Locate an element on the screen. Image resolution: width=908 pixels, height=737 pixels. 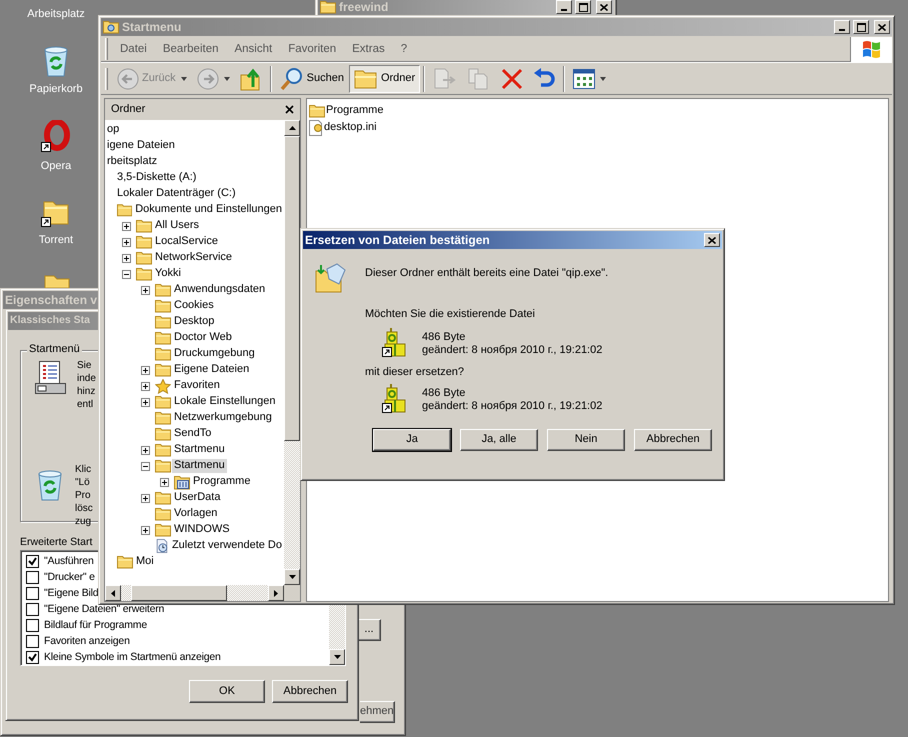
window-title: freewind is located at coordinates (363, 7).